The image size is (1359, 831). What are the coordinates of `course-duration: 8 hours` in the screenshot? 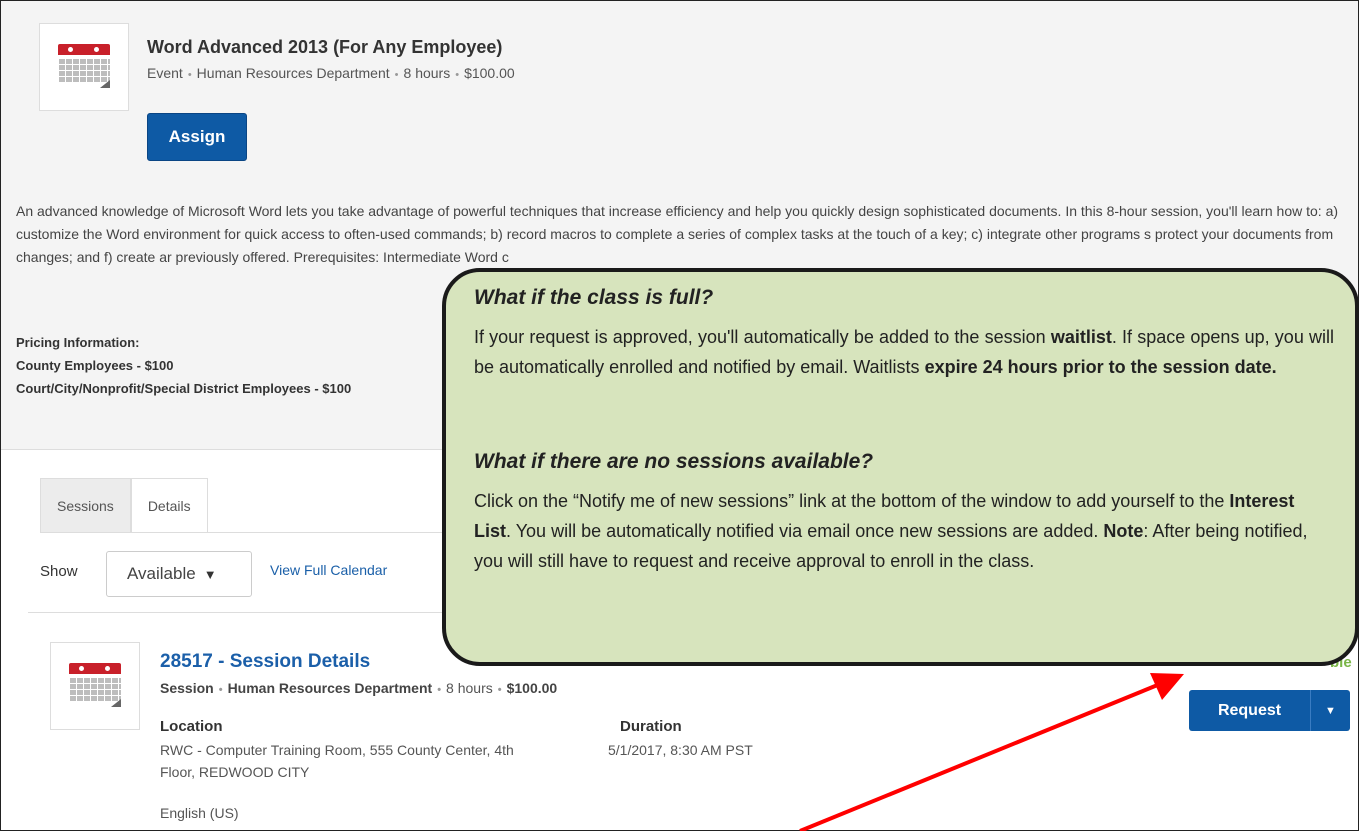 It's located at (427, 73).